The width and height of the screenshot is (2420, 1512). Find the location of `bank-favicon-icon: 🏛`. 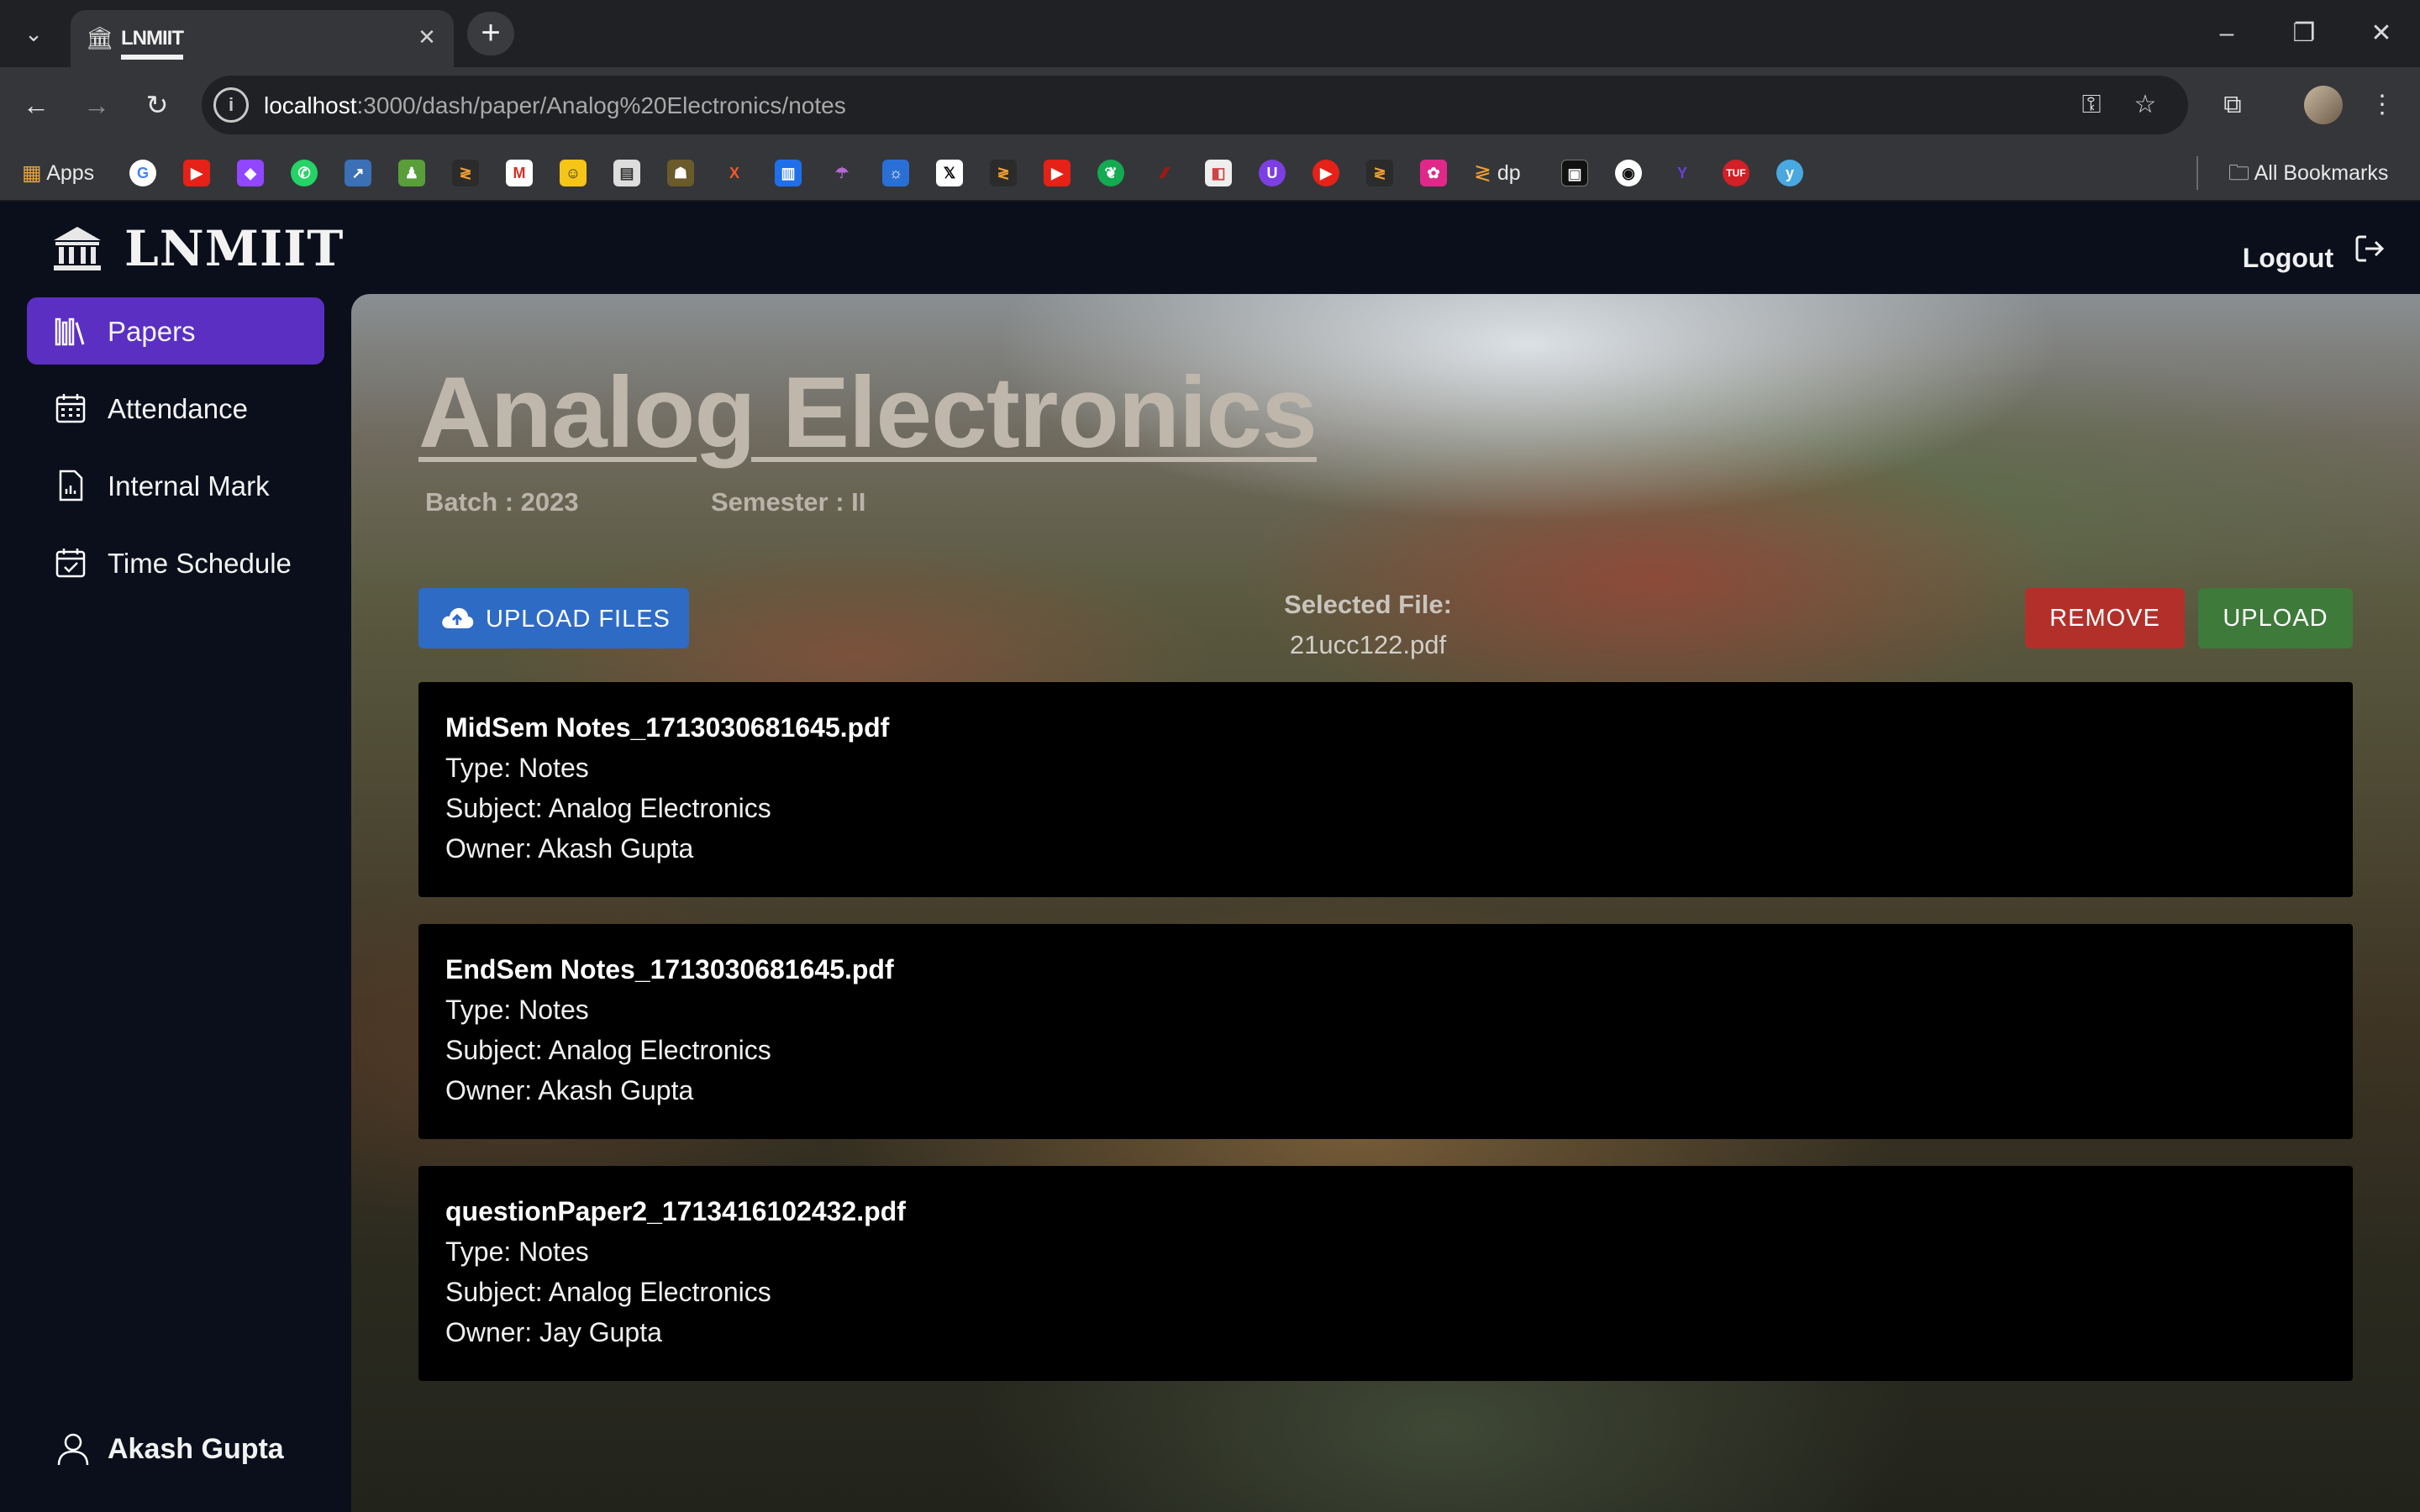

bank-favicon-icon: 🏛 is located at coordinates (100, 37).